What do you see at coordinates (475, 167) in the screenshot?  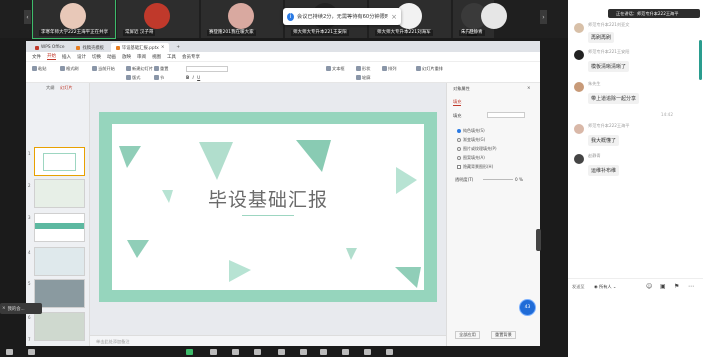 I see `hide-background-checkbox: 隐藏背景图形(H)` at bounding box center [475, 167].